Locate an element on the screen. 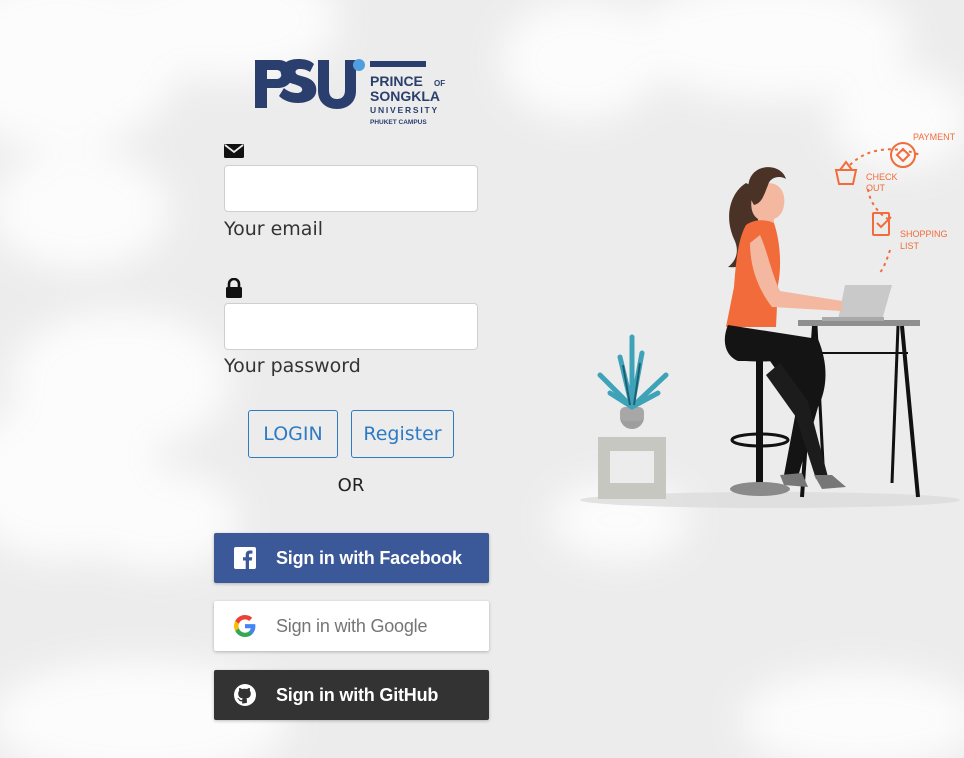 The image size is (964, 758). password-input is located at coordinates (351, 326).